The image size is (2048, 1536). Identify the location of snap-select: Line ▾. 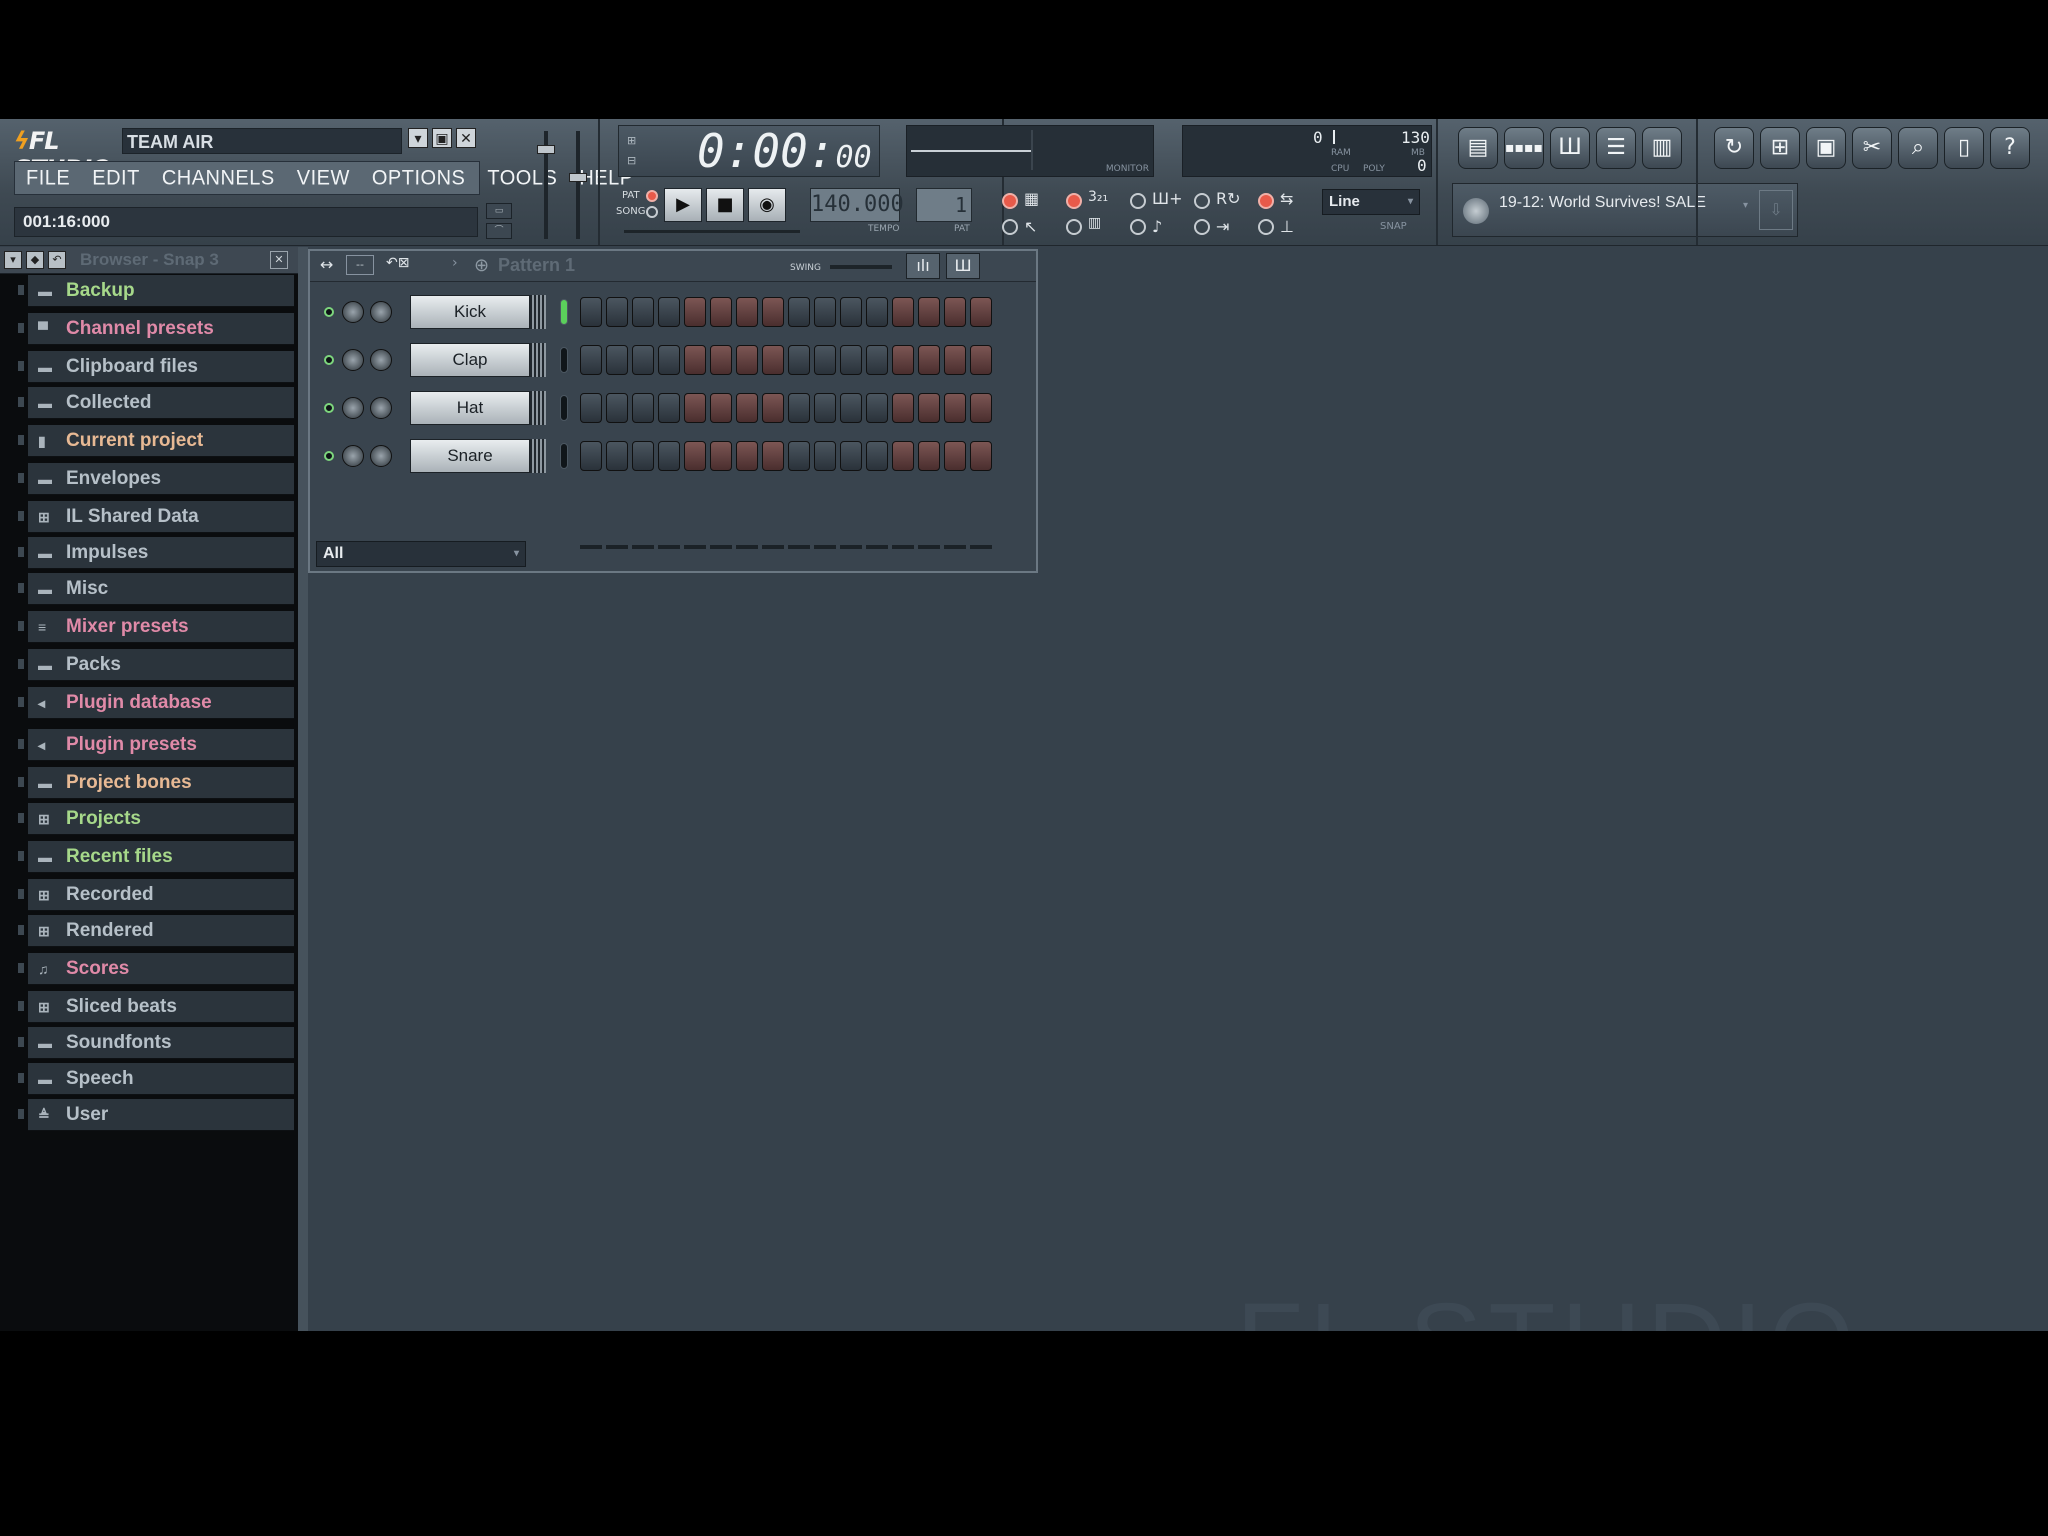
(1371, 202).